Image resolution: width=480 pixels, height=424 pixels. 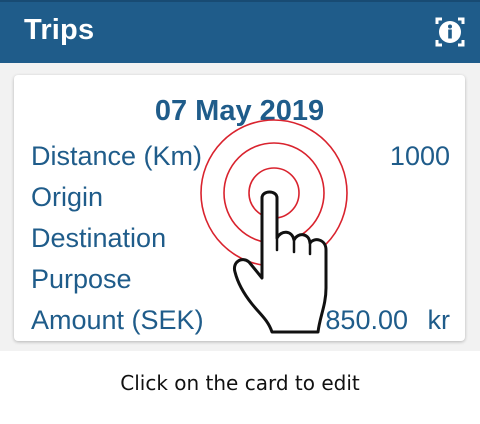 I want to click on distance-value: 1000, so click(x=419, y=156).